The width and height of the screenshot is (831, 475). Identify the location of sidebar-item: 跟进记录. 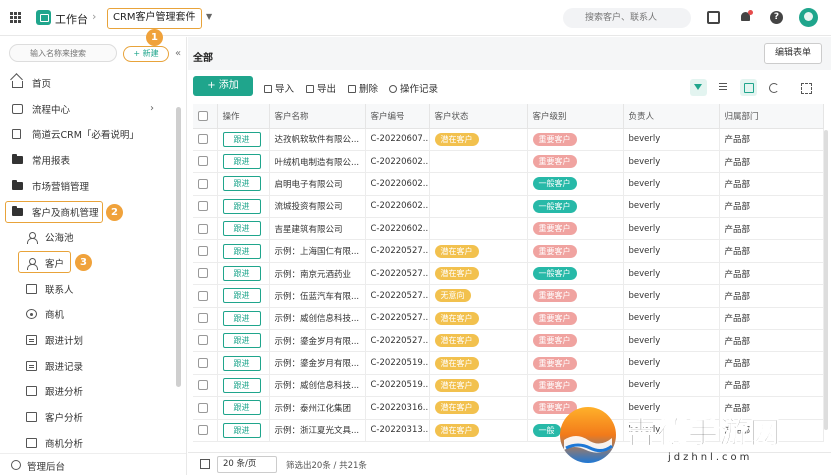
(93, 366).